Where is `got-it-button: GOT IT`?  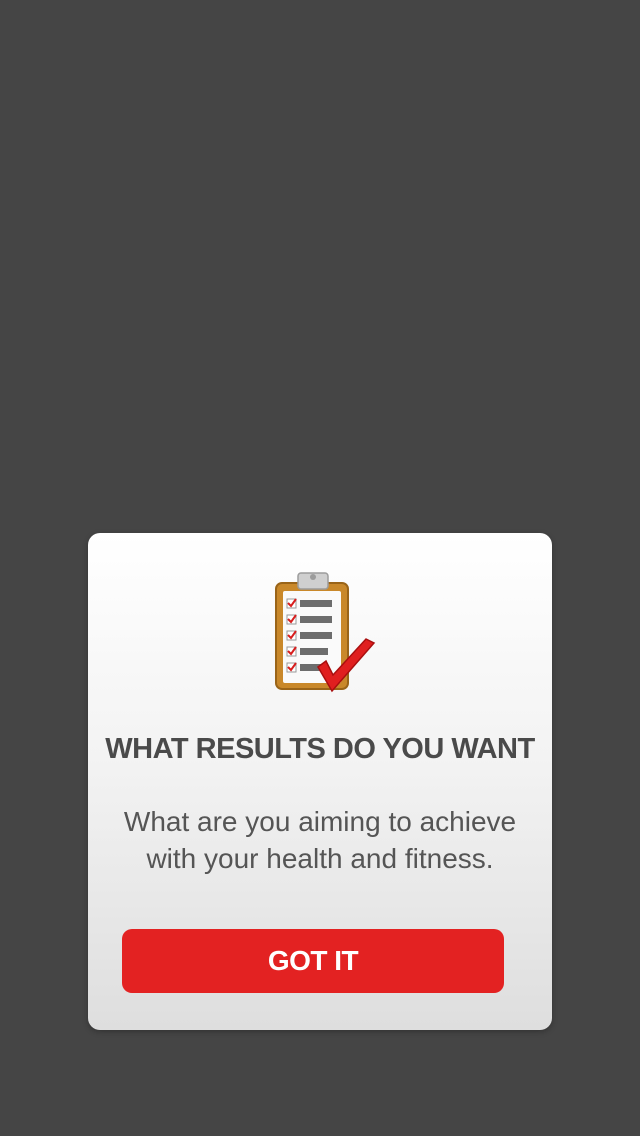 got-it-button: GOT IT is located at coordinates (313, 961).